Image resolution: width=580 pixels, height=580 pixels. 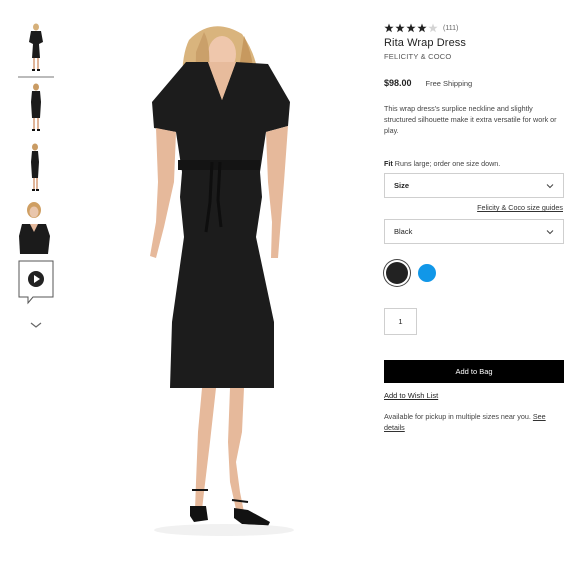 I want to click on fit-text: Runs large; order one size down., so click(x=447, y=163).